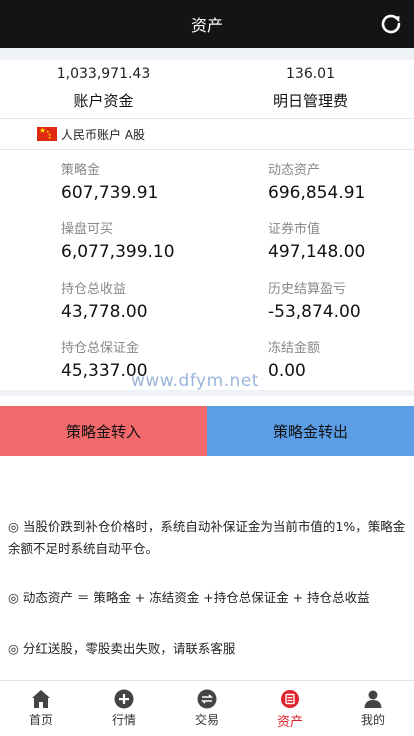 The height and width of the screenshot is (736, 414). I want to click on tab-trade: 交易, so click(207, 708).